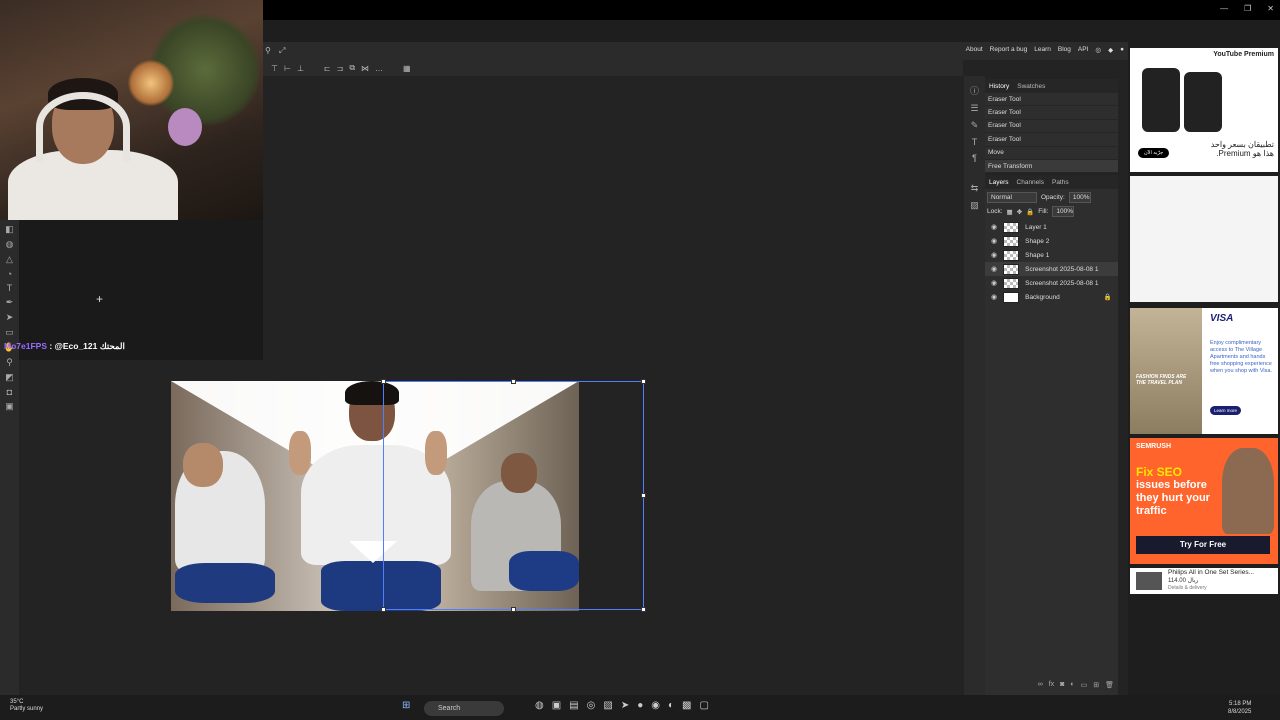  What do you see at coordinates (1084, 685) in the screenshot?
I see `folder-icon: ▭` at bounding box center [1084, 685].